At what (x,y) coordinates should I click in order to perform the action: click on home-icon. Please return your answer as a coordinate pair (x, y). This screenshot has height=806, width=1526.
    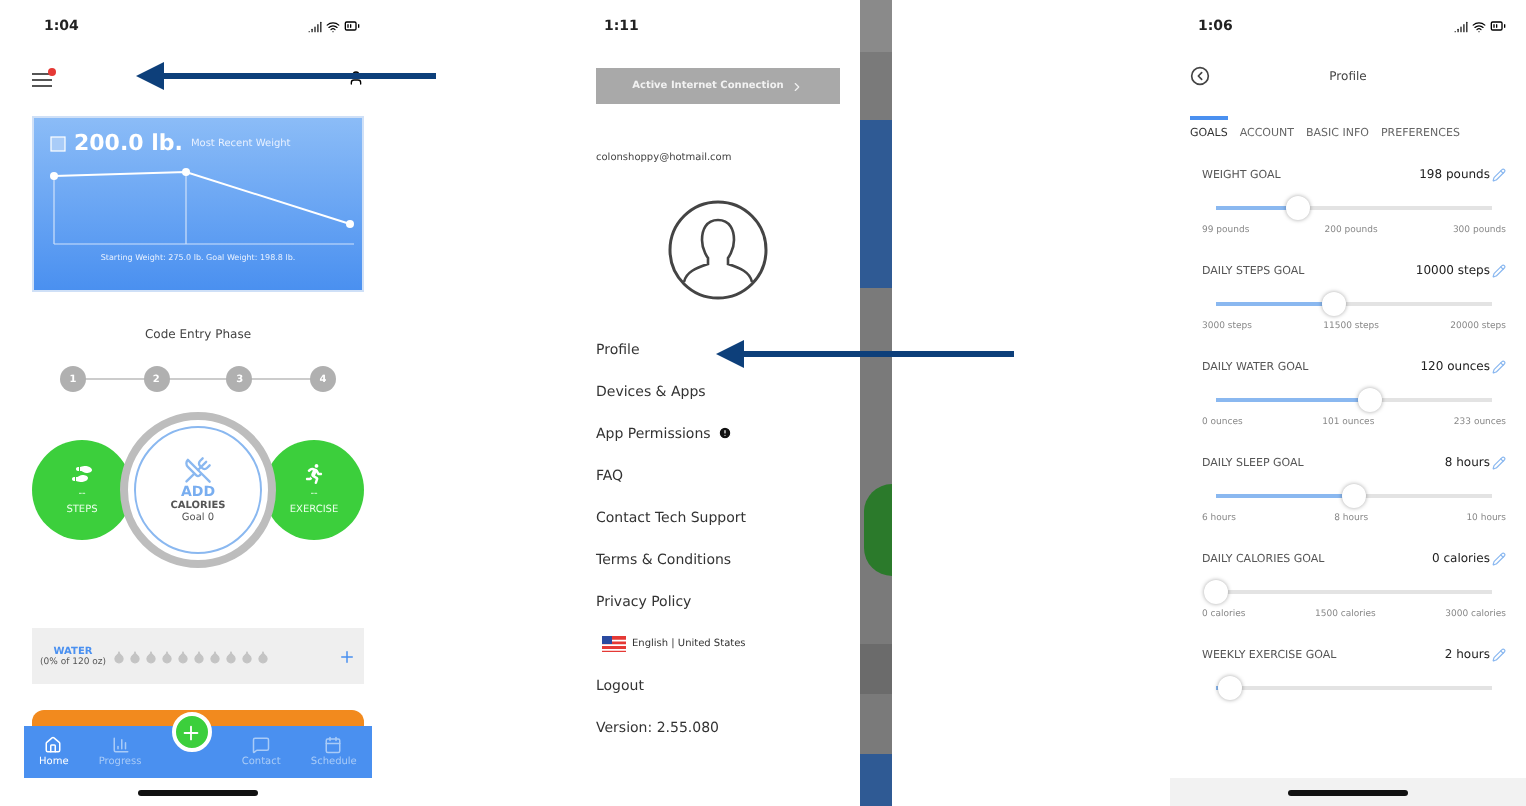
    Looking at the image, I should click on (53, 745).